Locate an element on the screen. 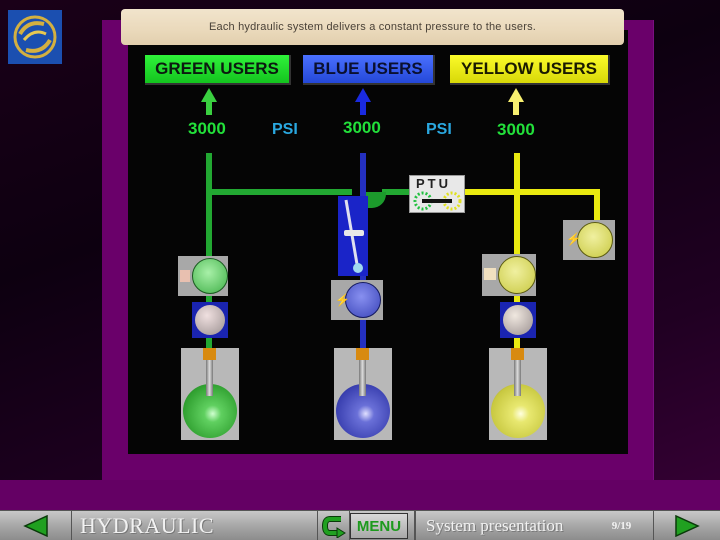 The width and height of the screenshot is (720, 540). blue-reservoir-neck is located at coordinates (362, 376).